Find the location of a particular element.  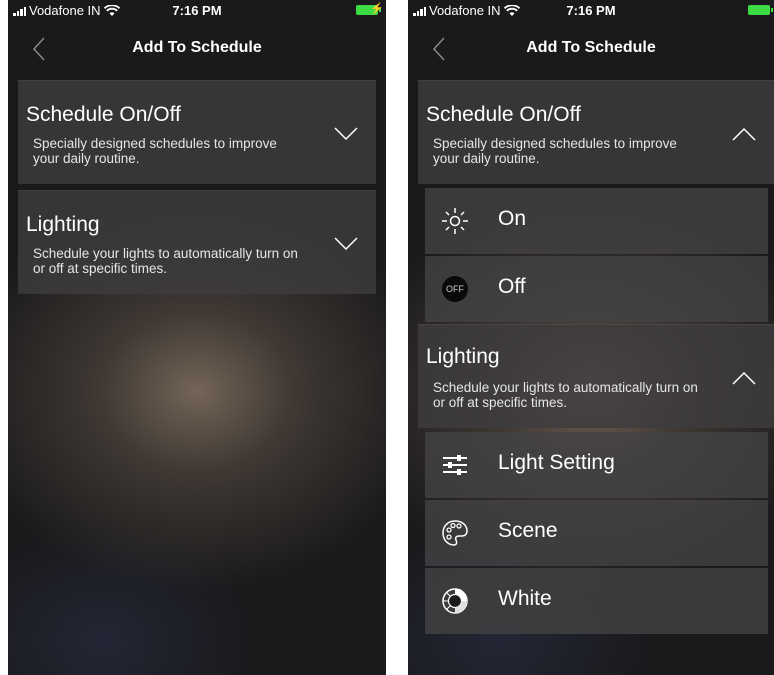

schedule-item-off: OFF Off is located at coordinates (596, 289).